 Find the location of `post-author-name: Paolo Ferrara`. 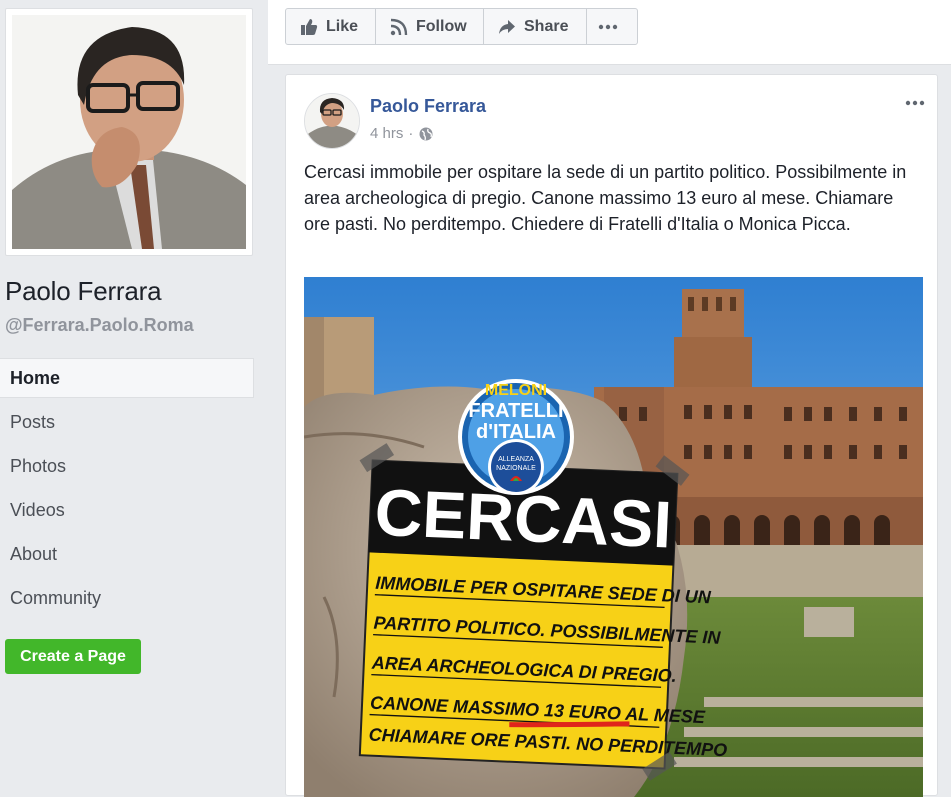

post-author-name: Paolo Ferrara is located at coordinates (428, 106).